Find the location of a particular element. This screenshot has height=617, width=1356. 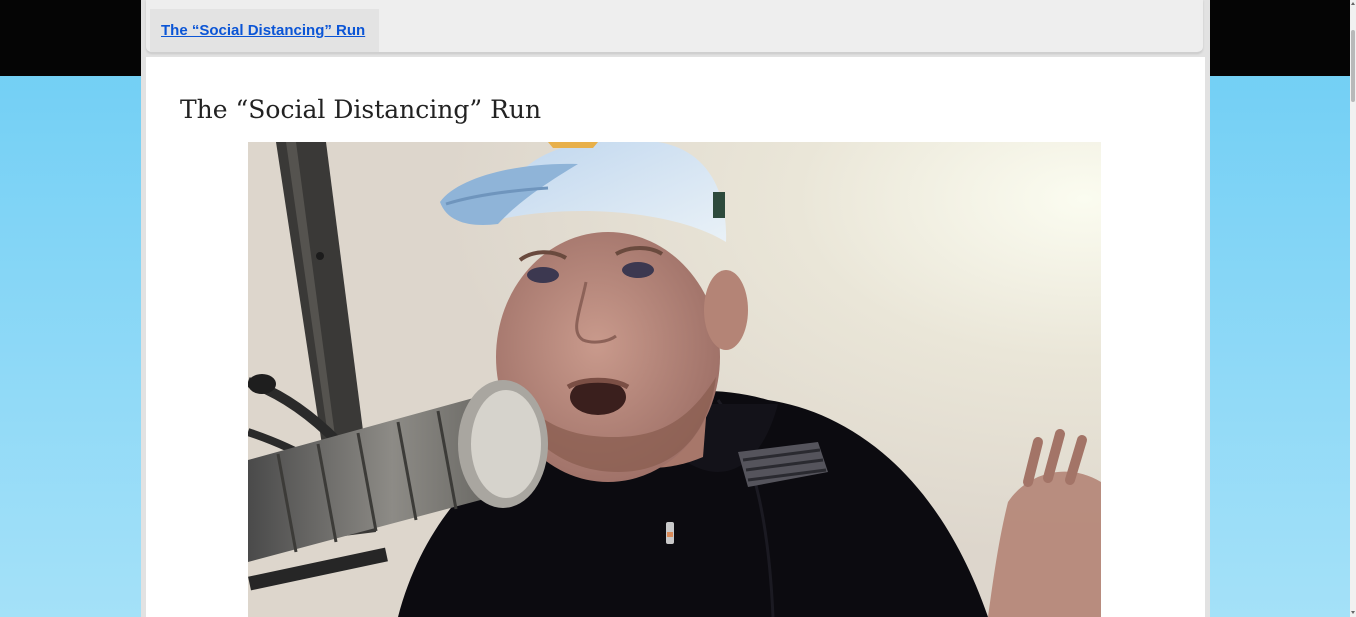

scrollbar is located at coordinates (1353, 308).